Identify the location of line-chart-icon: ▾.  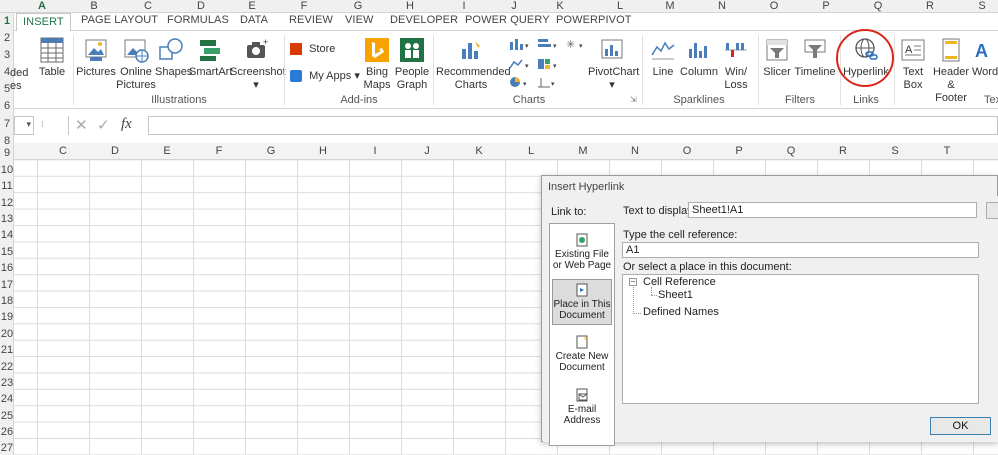
(520, 64).